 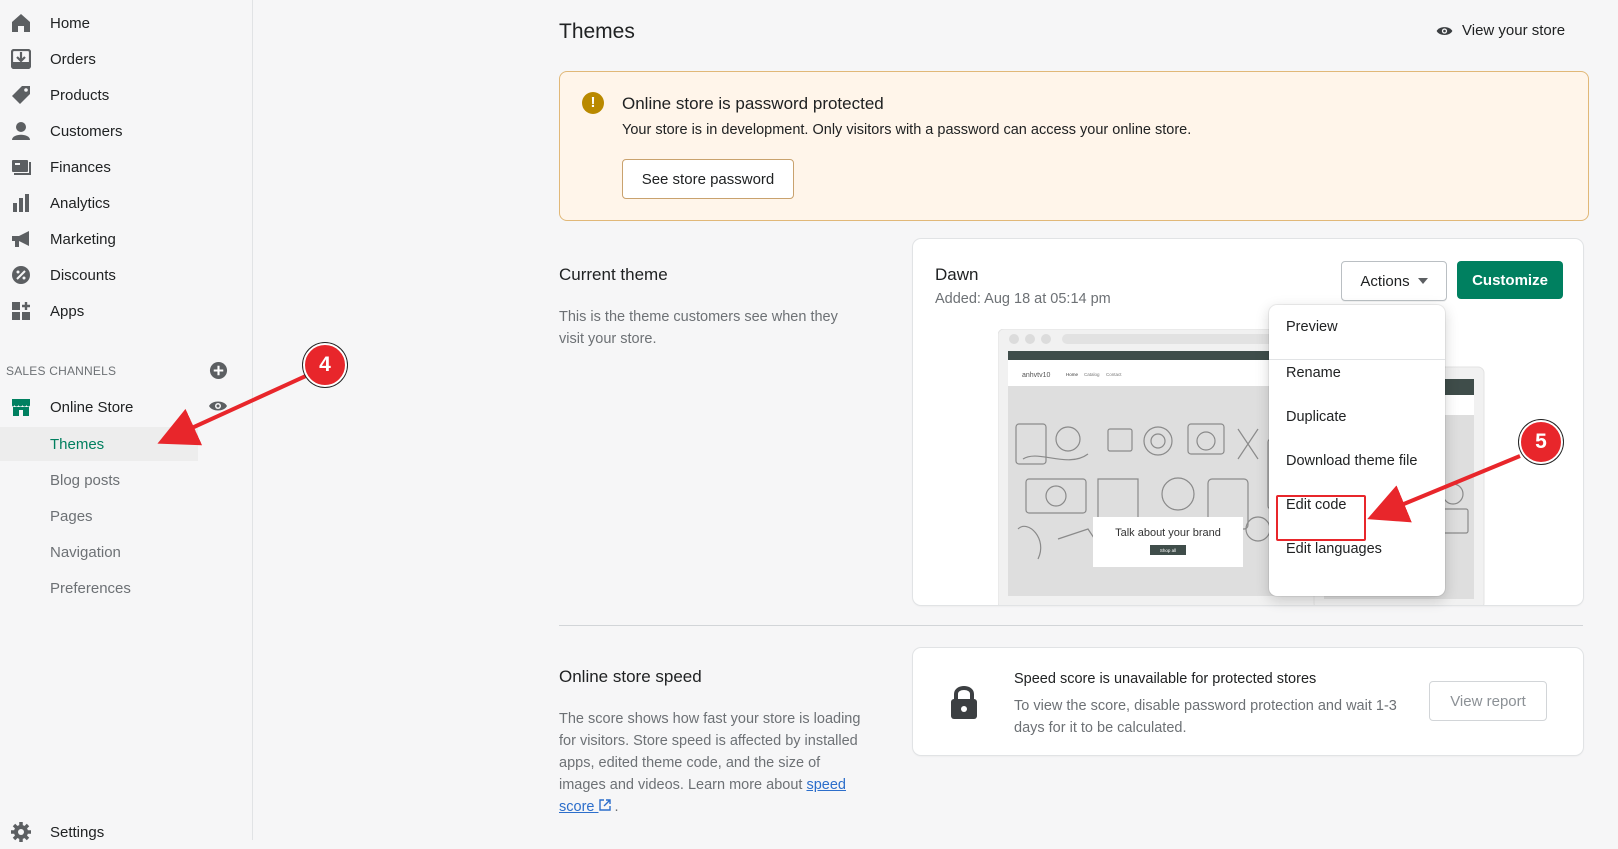 I want to click on tag-icon, so click(x=21, y=95).